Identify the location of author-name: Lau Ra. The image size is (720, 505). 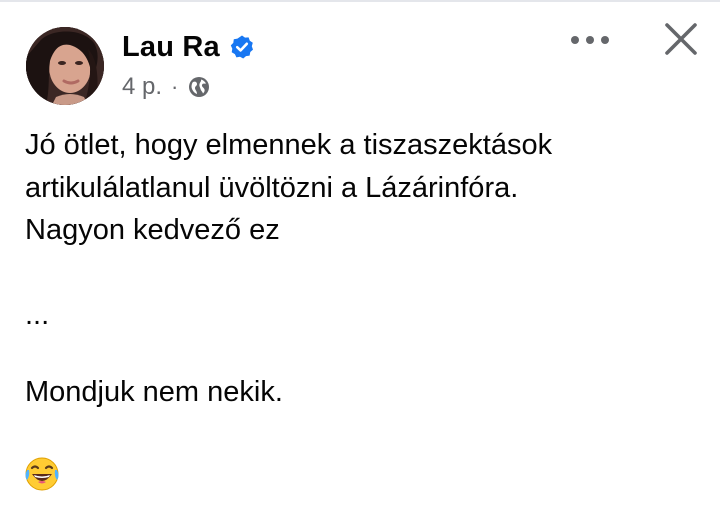
(171, 47).